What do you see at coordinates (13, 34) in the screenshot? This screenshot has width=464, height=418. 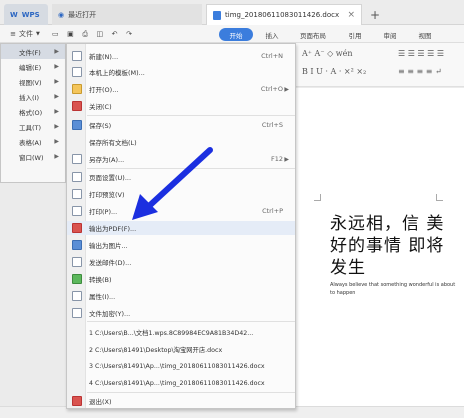 I see `menu-icon: ≡` at bounding box center [13, 34].